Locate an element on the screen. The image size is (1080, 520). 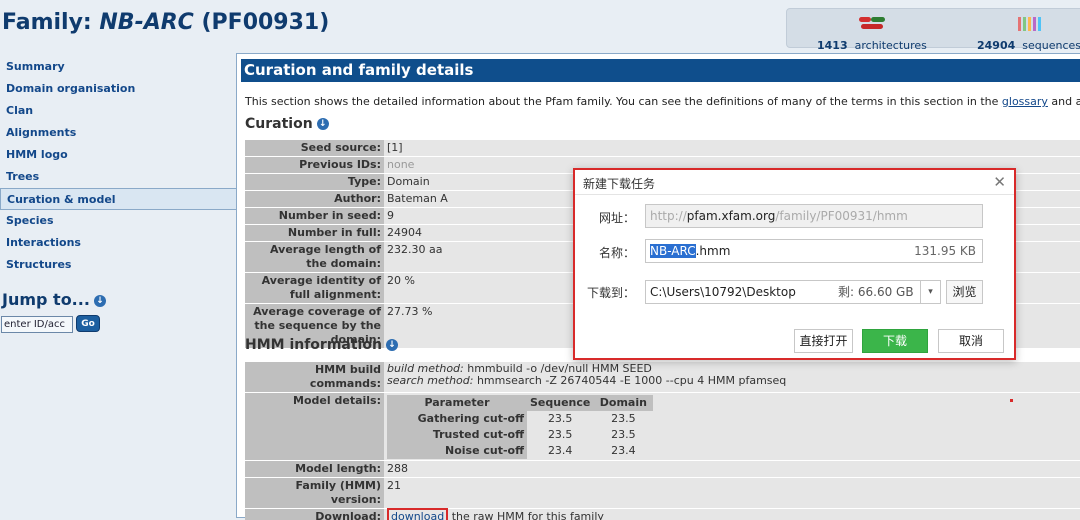
row-key: Author: is located at coordinates (314, 199).